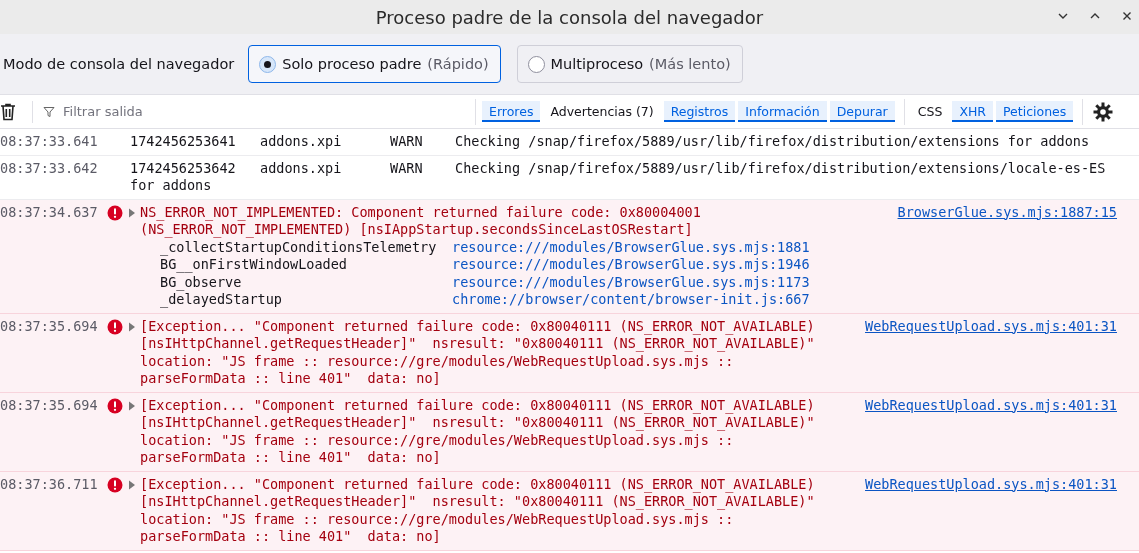 The height and width of the screenshot is (553, 1139). Describe the element at coordinates (629, 64) in the screenshot. I see `mode-radio-button: Multiproceso (Más lento)` at that location.